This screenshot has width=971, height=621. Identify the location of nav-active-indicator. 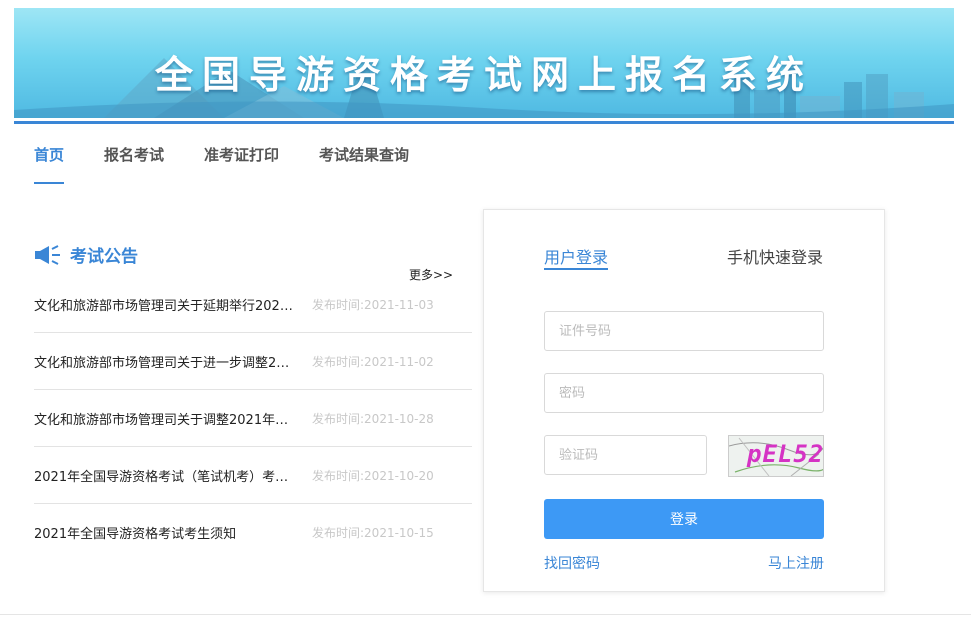
(49, 183).